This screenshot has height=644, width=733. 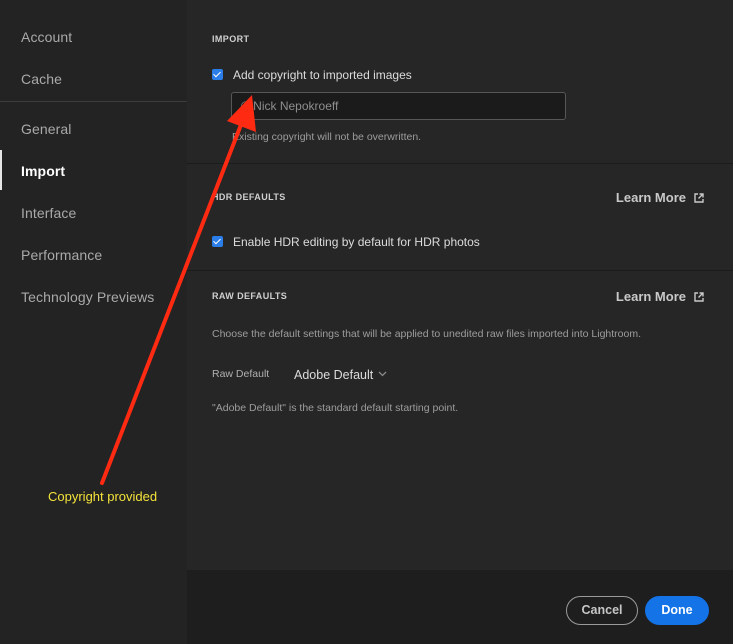 What do you see at coordinates (602, 610) in the screenshot?
I see `cancel-button: Cancel` at bounding box center [602, 610].